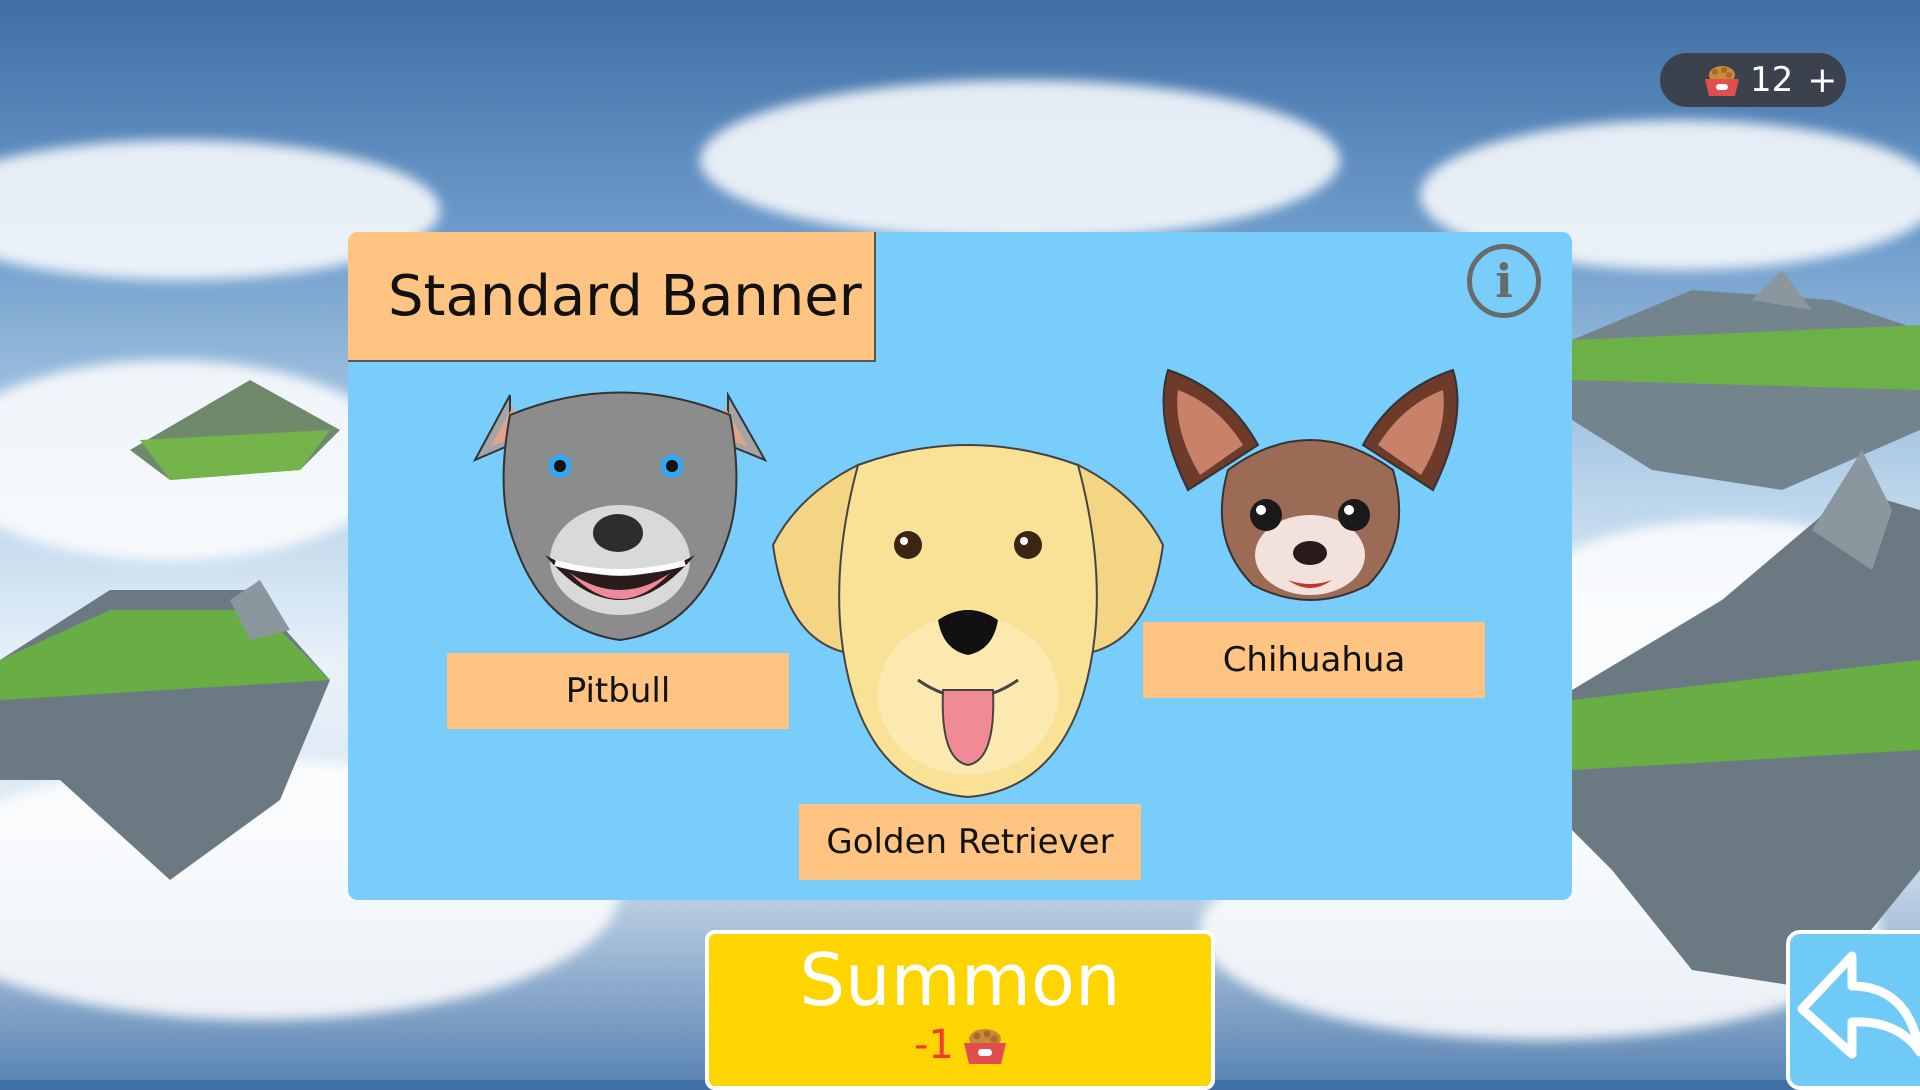 This screenshot has width=1920, height=1090. Describe the element at coordinates (1822, 80) in the screenshot. I see `add-currency-button: +` at that location.